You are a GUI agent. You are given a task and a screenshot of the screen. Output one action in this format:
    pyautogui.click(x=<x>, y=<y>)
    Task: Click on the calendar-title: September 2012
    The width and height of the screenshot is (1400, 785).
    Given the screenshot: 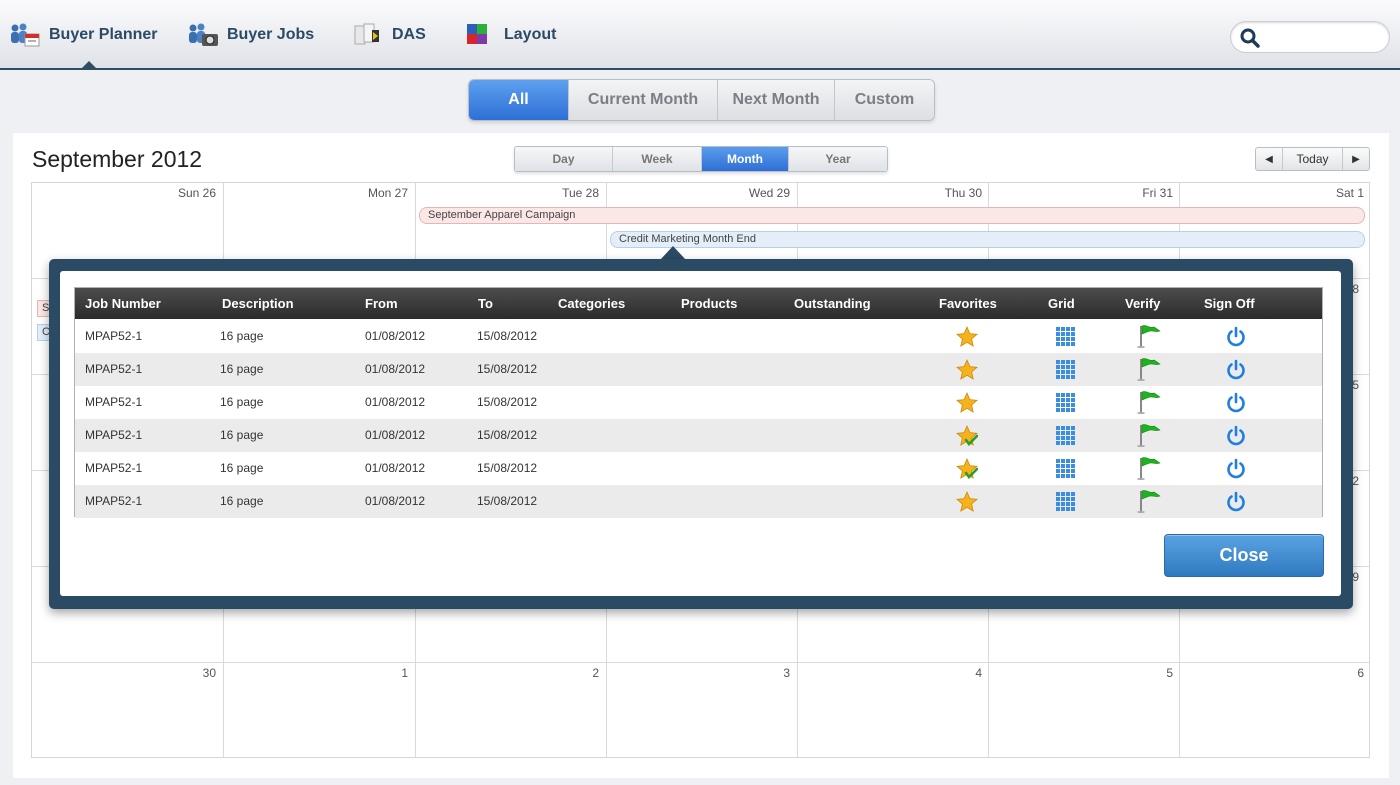 What is the action you would take?
    pyautogui.click(x=117, y=159)
    